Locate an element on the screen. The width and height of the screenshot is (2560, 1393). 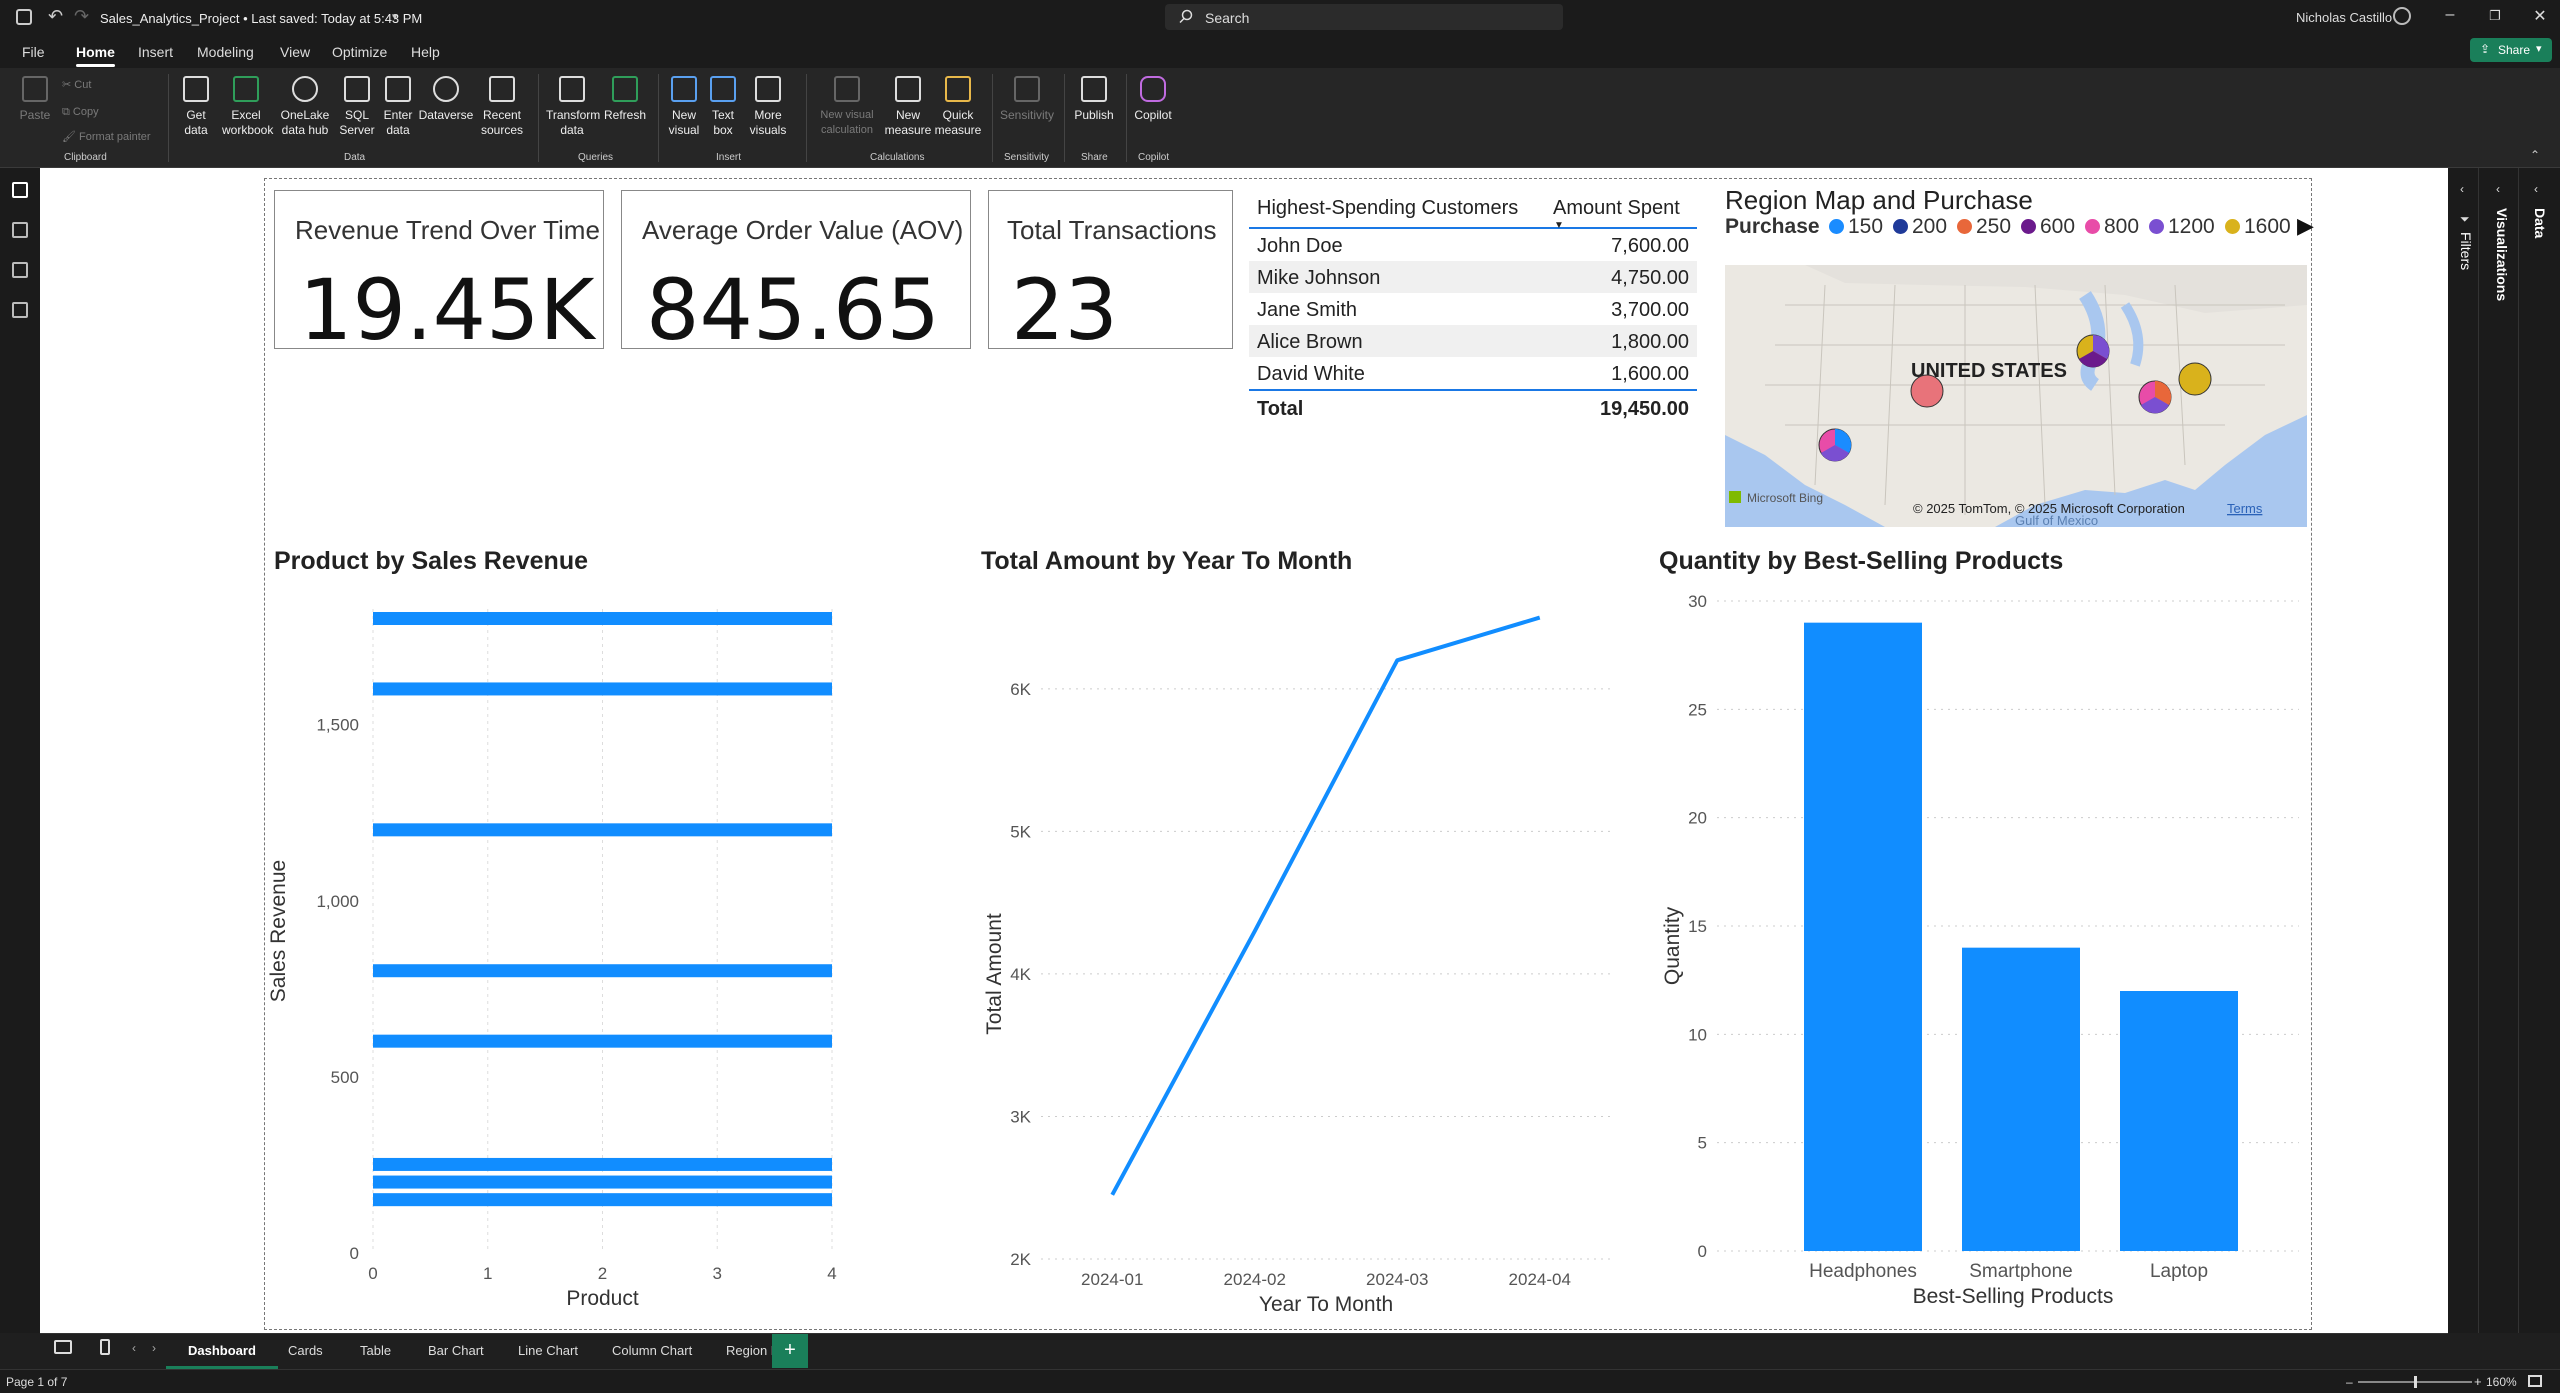
minimize-icon: – is located at coordinates (2450, 15).